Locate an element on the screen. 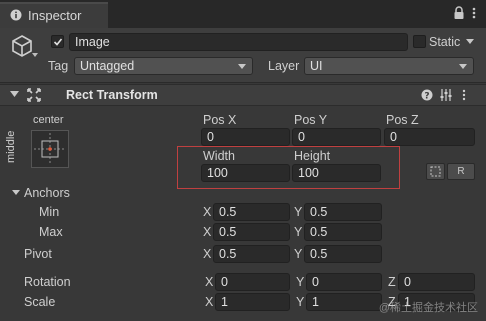  foldout-arrow-icon is located at coordinates (14, 94).